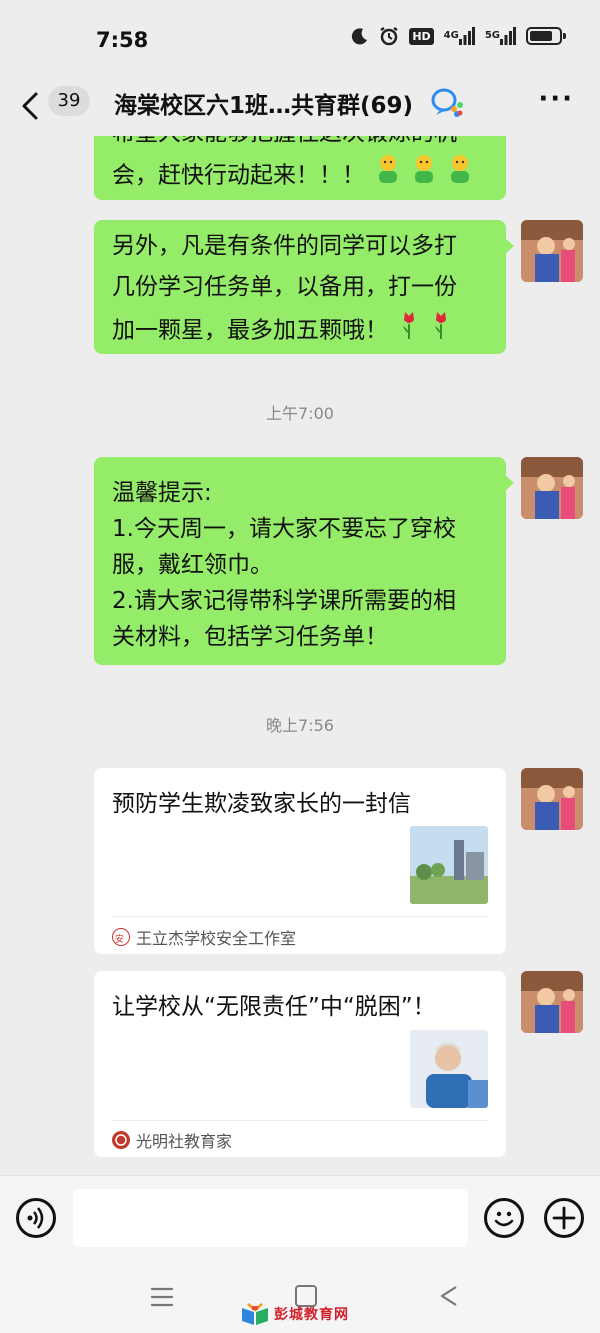 Image resolution: width=600 pixels, height=1333 pixels. I want to click on message-line: 加一颗星，最多加五颗哦！, so click(285, 331).